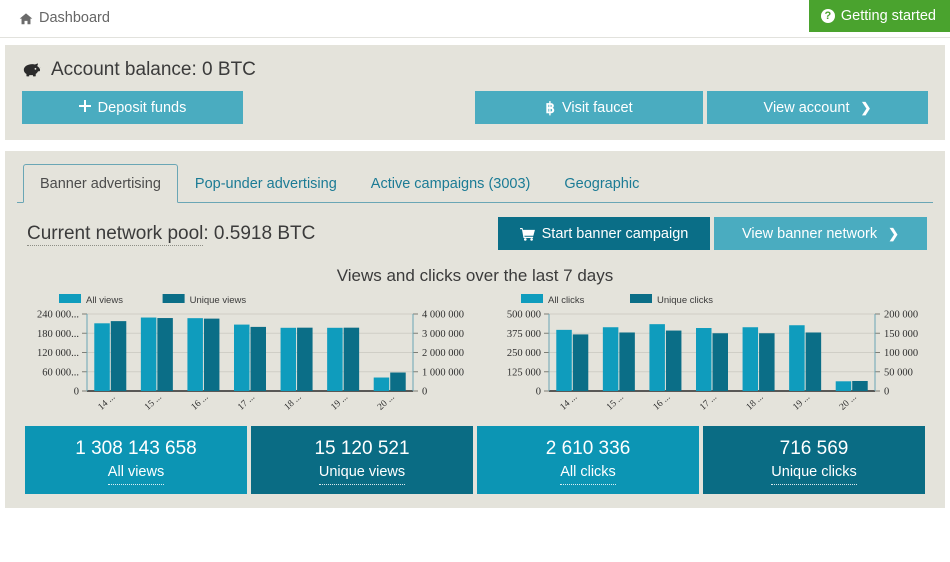  Describe the element at coordinates (615, 233) in the screenshot. I see `start-banner-campaign-label: Start banner campaign` at that location.